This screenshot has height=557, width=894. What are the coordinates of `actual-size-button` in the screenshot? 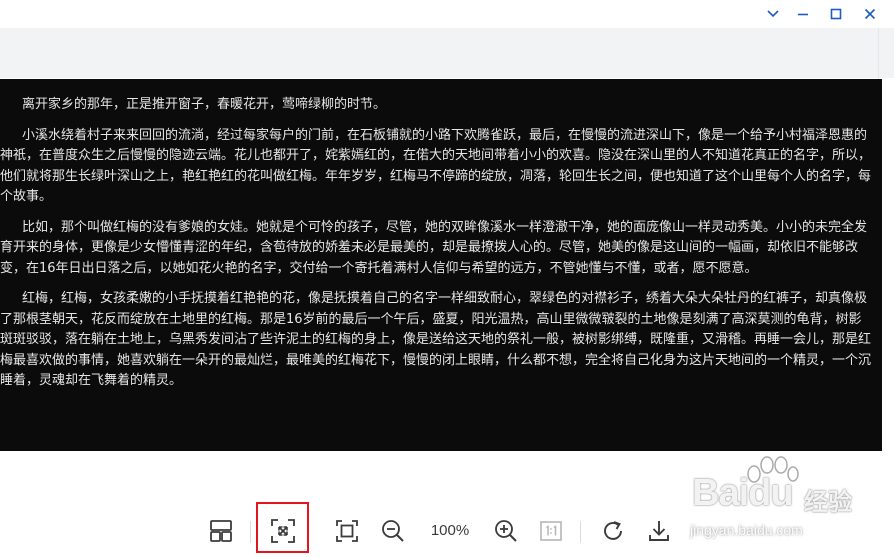 It's located at (551, 531).